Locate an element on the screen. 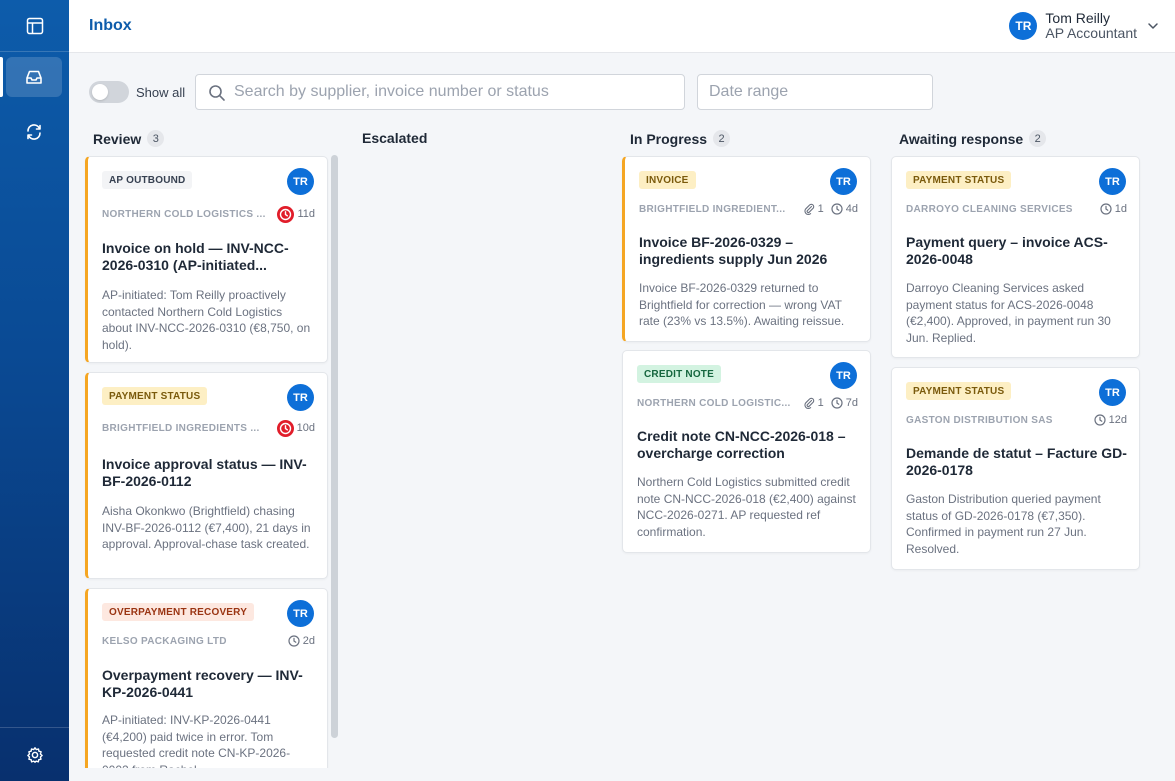 The width and height of the screenshot is (1175, 781). sidebar-item-sync is located at coordinates (34, 132).